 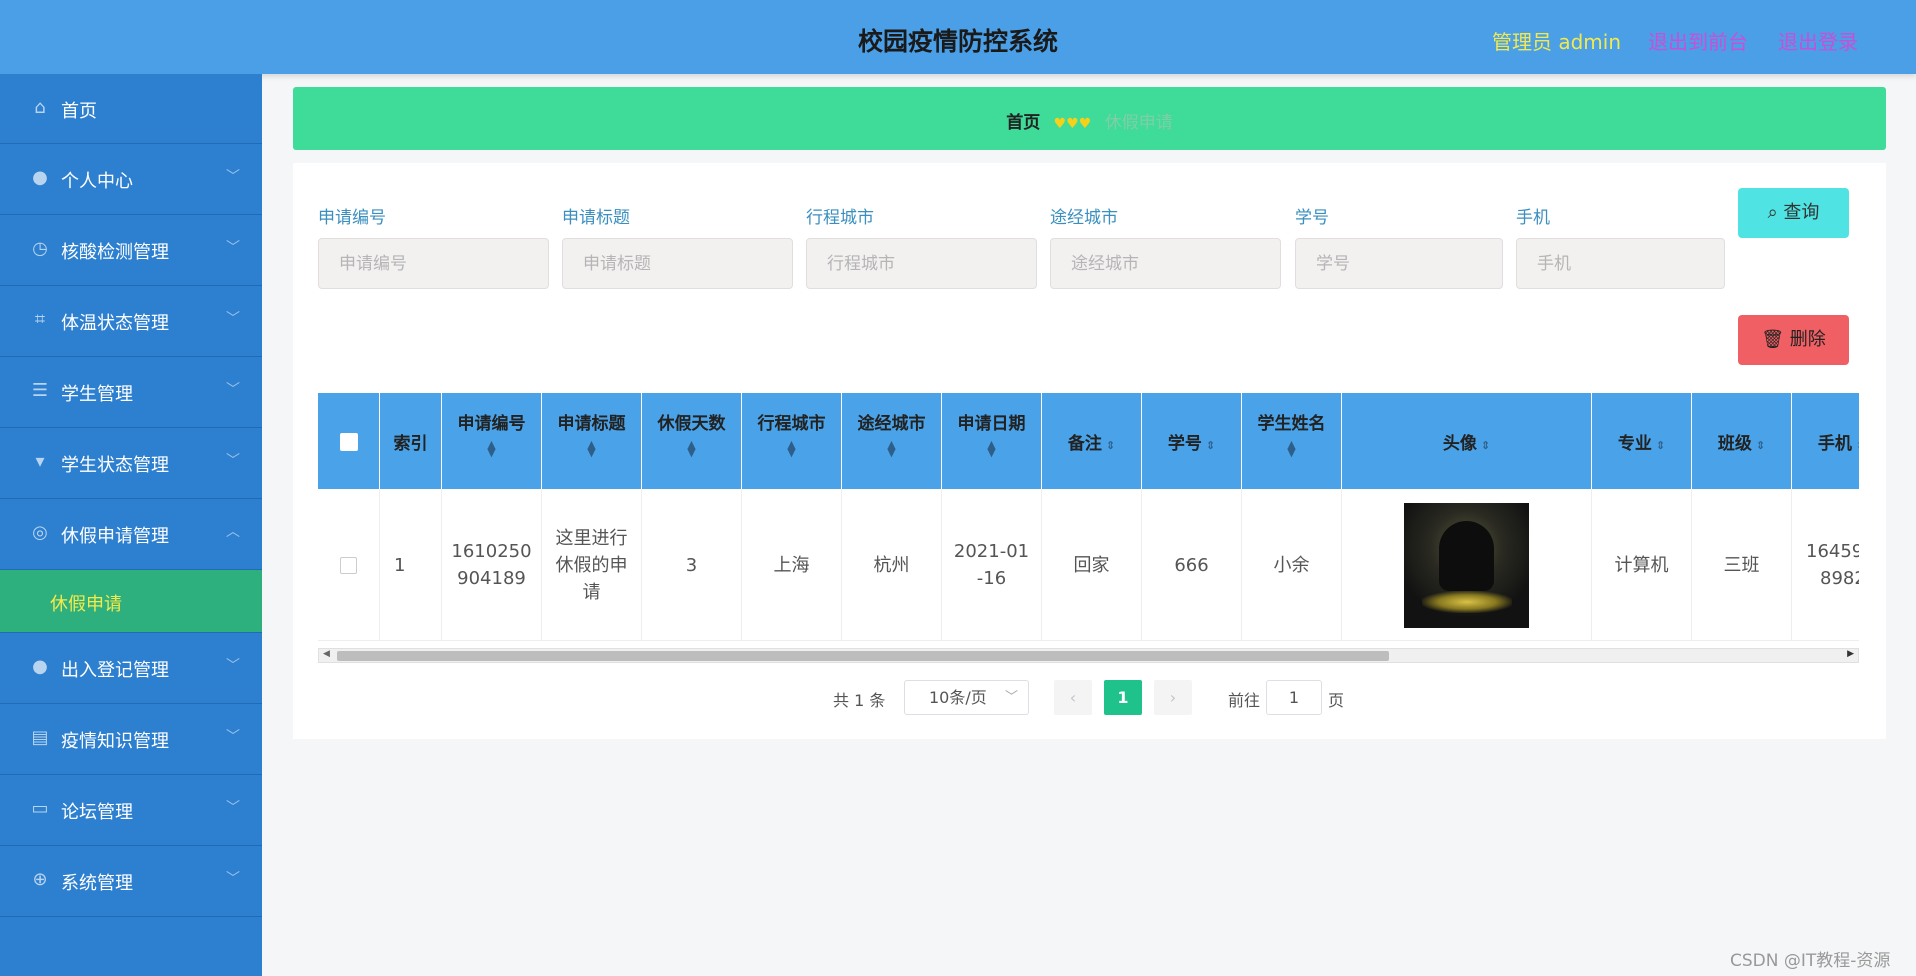 I want to click on cell-index: 1, so click(x=411, y=565).